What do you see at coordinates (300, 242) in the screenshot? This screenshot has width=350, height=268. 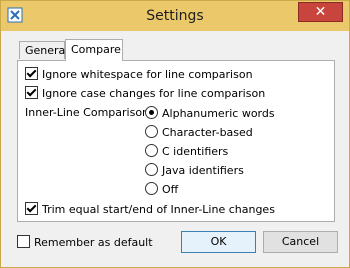 I see `cancel-button: Cancel` at bounding box center [300, 242].